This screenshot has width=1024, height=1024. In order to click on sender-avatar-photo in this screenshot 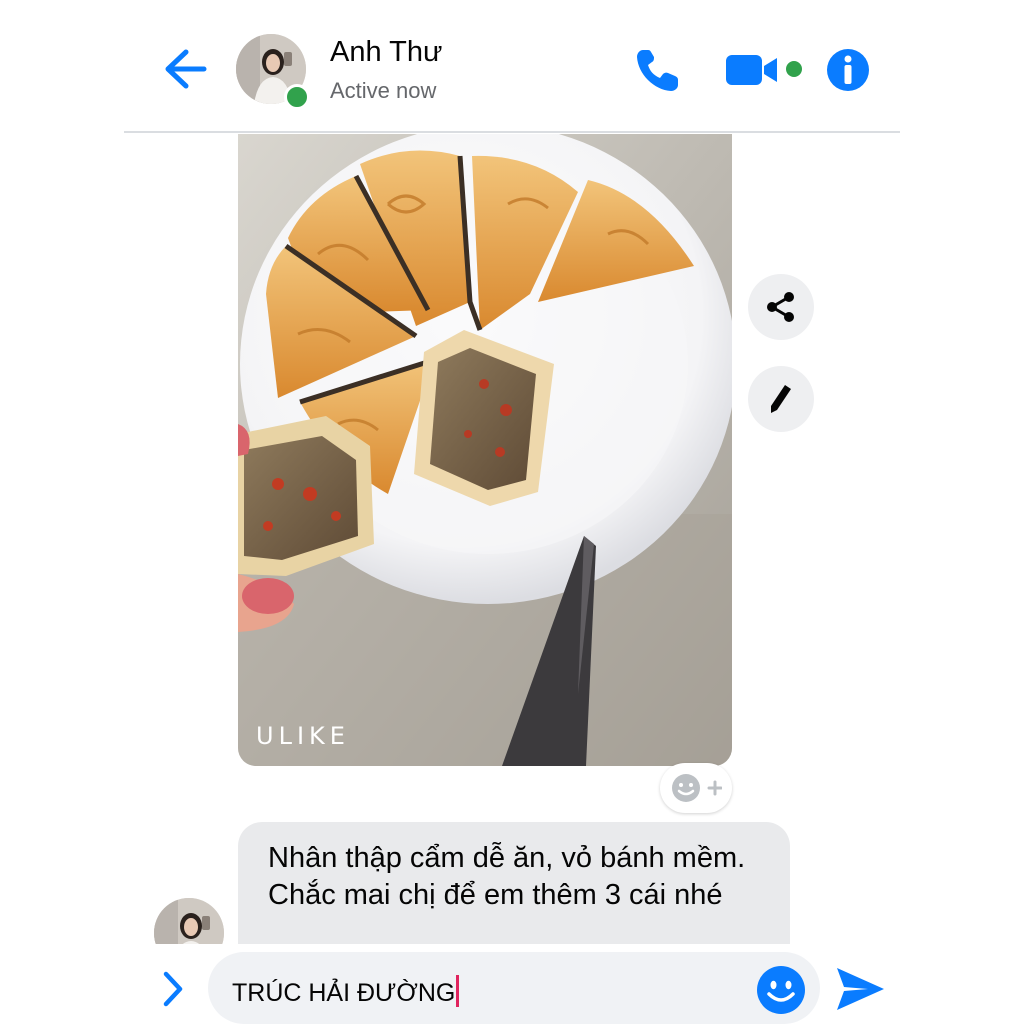, I will do `click(189, 921)`.